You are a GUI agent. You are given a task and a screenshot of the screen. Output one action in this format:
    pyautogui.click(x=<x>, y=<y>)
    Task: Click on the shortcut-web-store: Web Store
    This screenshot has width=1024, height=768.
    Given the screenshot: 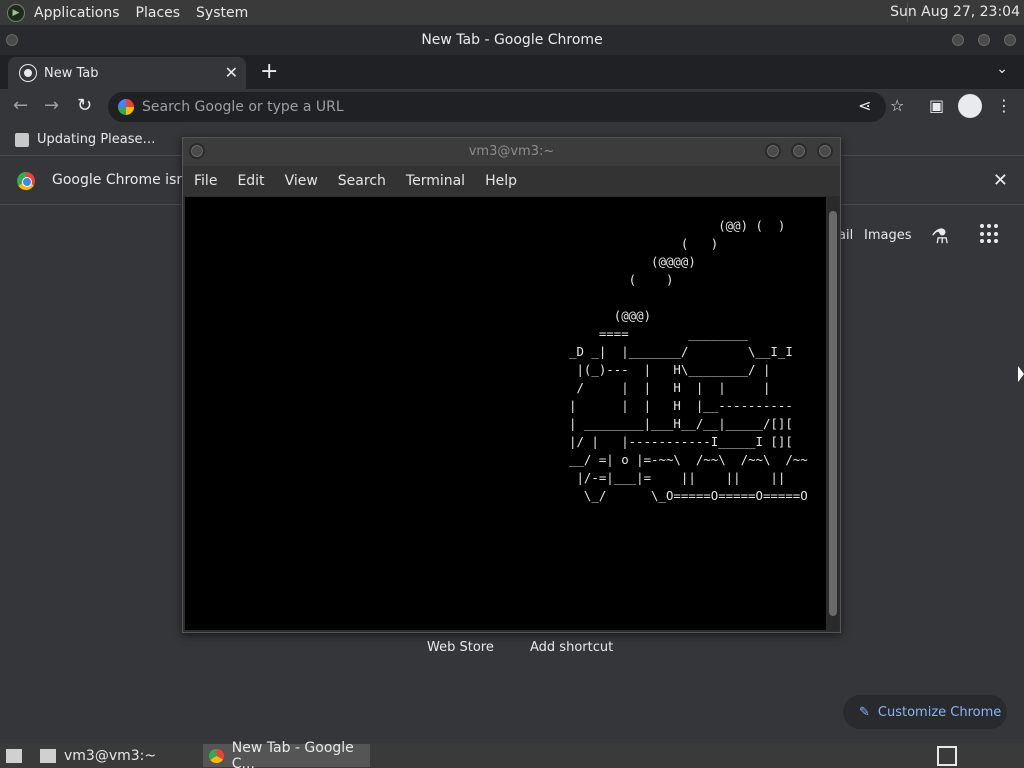 What is the action you would take?
    pyautogui.click(x=460, y=647)
    